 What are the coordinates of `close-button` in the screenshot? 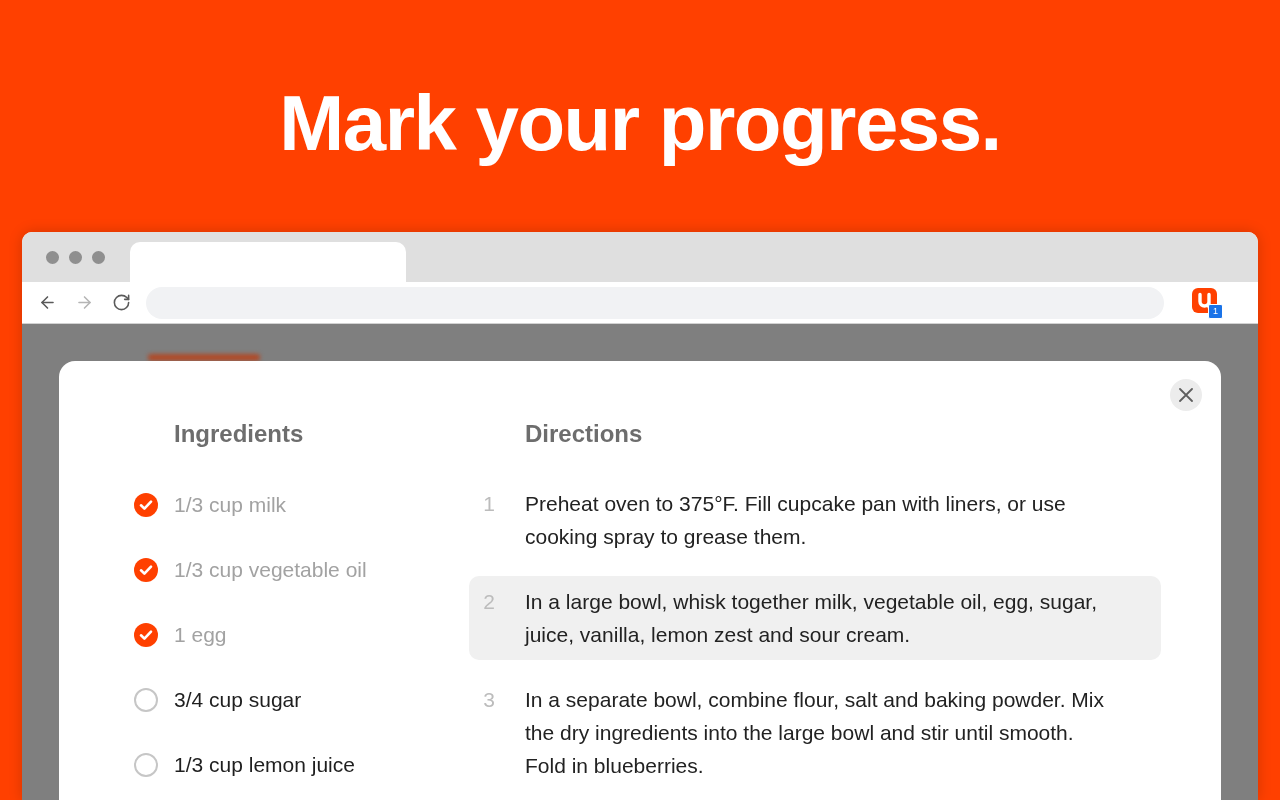 It's located at (1186, 395).